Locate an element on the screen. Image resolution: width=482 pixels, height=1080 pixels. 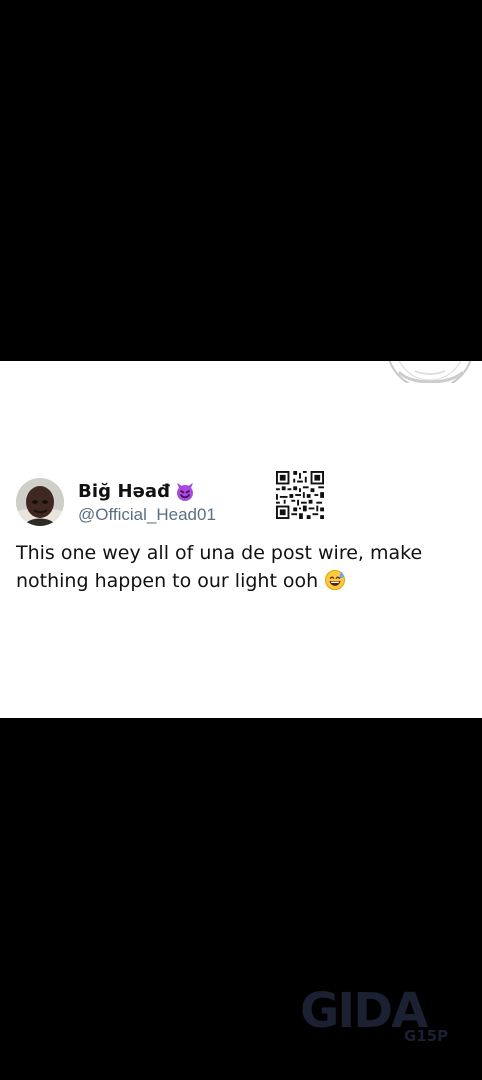
smiling-devil-icon is located at coordinates (185, 492).